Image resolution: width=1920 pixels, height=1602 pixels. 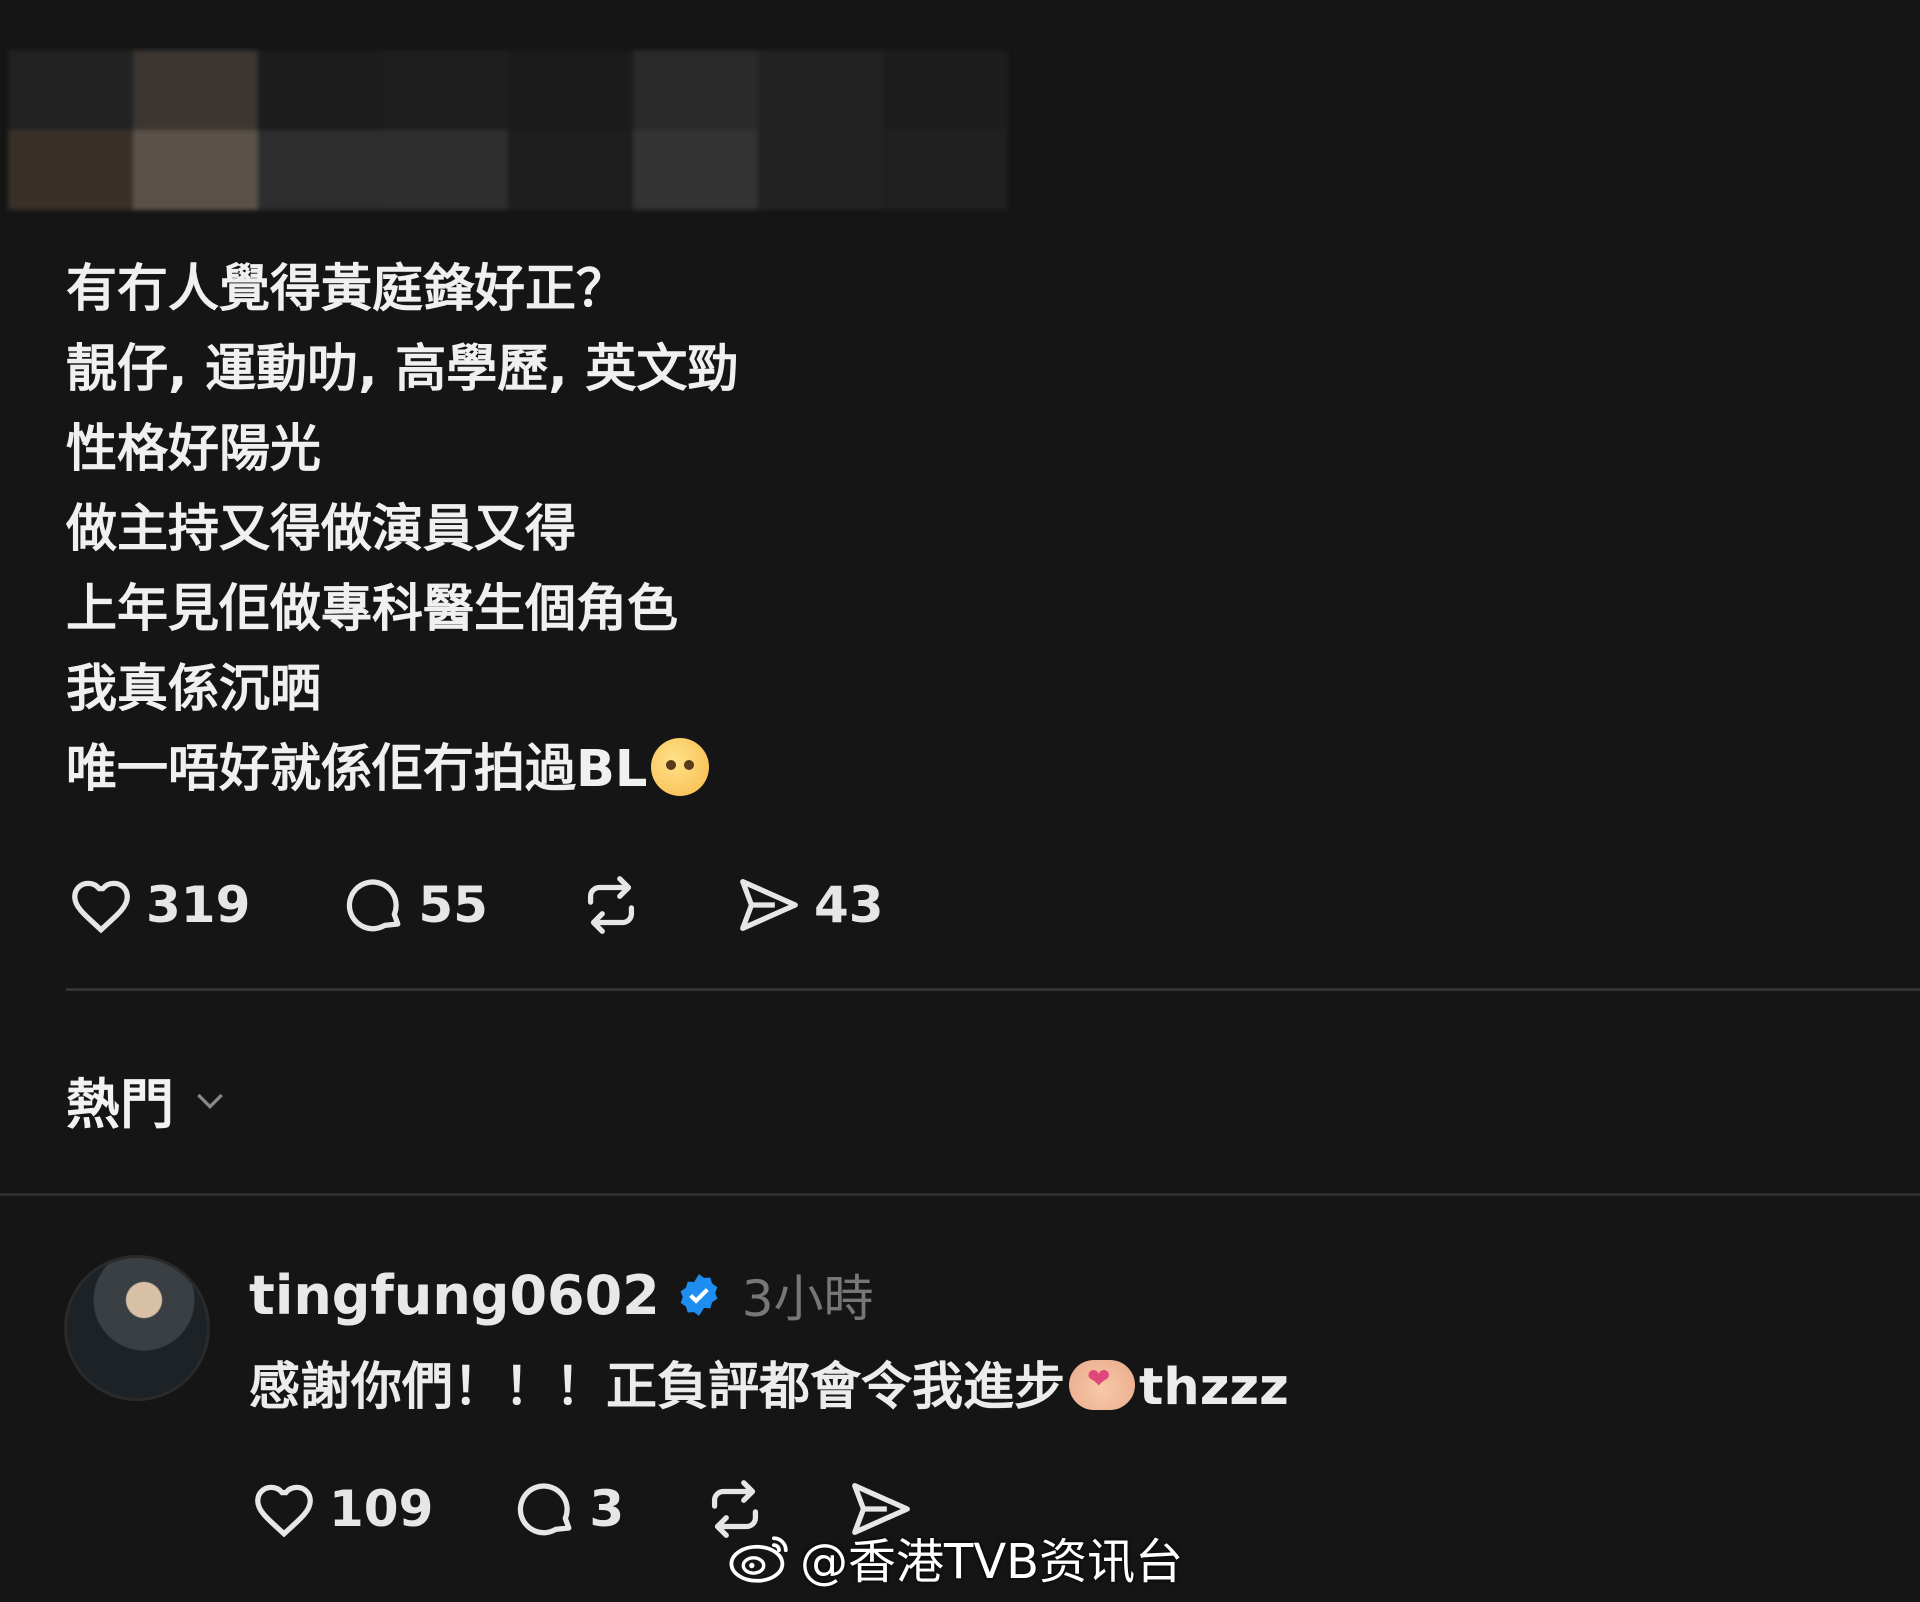 I want to click on post-actions: 319 55 43, so click(x=519, y=905).